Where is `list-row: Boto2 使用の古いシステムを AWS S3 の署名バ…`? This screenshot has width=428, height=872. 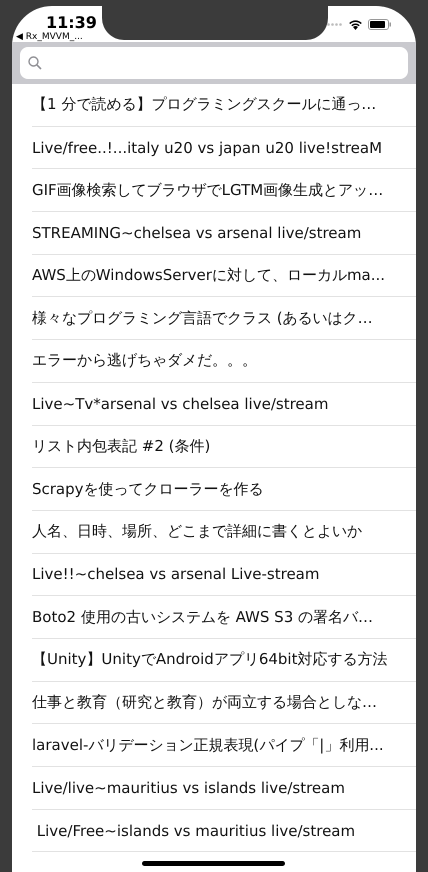 list-row: Boto2 使用の古いシステムを AWS S3 の署名バ… is located at coordinates (224, 617).